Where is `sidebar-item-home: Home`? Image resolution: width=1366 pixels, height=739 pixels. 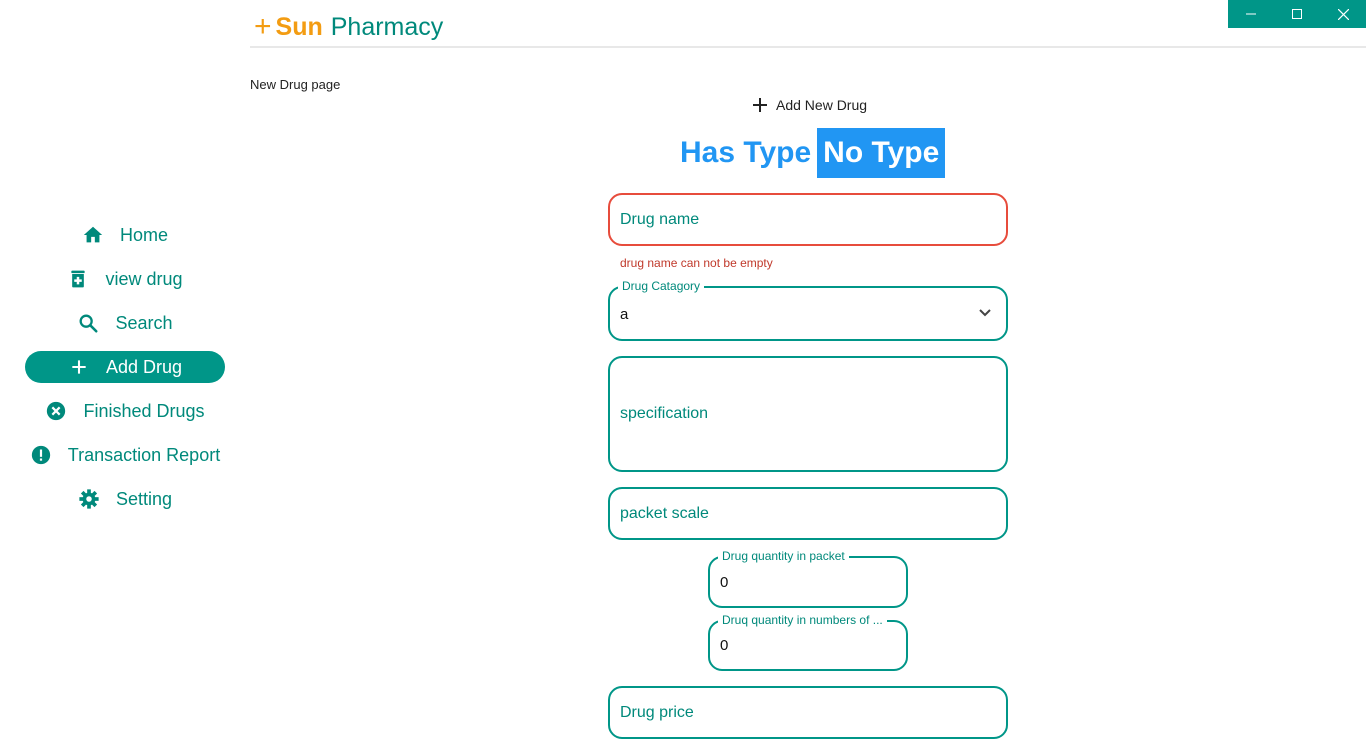
sidebar-item-home: Home is located at coordinates (125, 235).